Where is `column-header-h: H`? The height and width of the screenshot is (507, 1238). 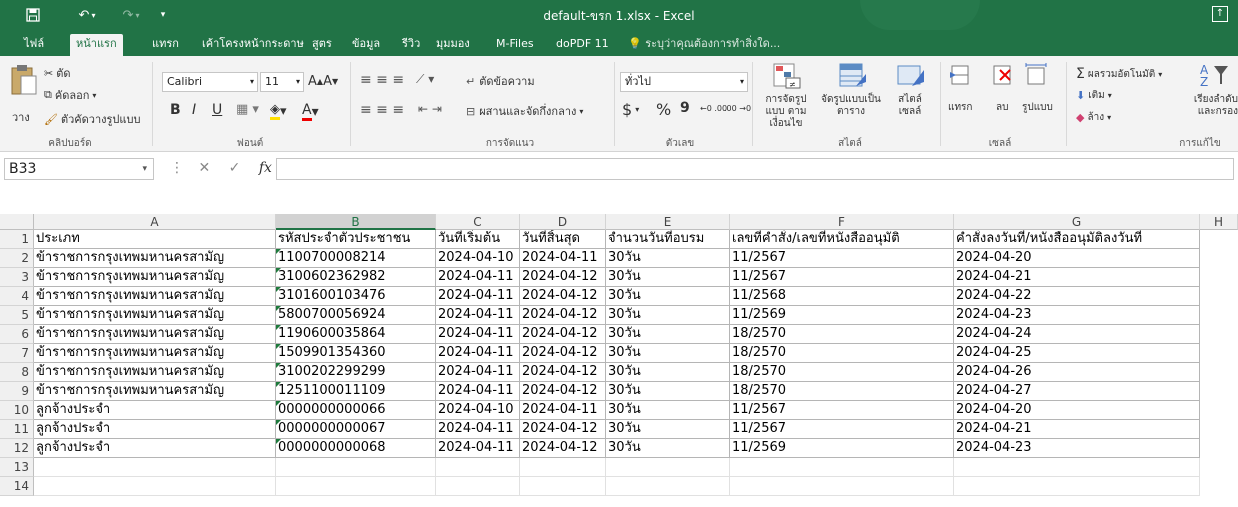 column-header-h: H is located at coordinates (1219, 222).